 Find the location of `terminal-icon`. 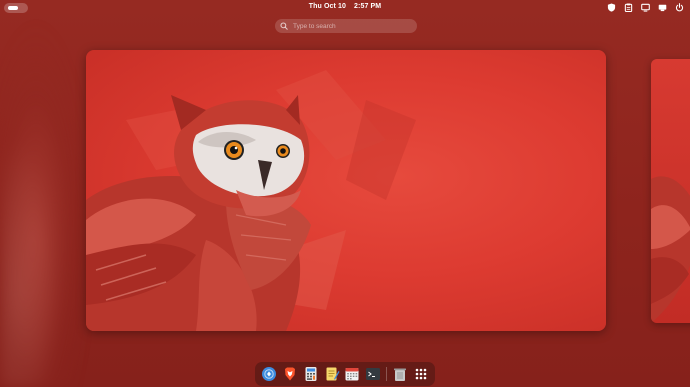

terminal-icon is located at coordinates (373, 374).